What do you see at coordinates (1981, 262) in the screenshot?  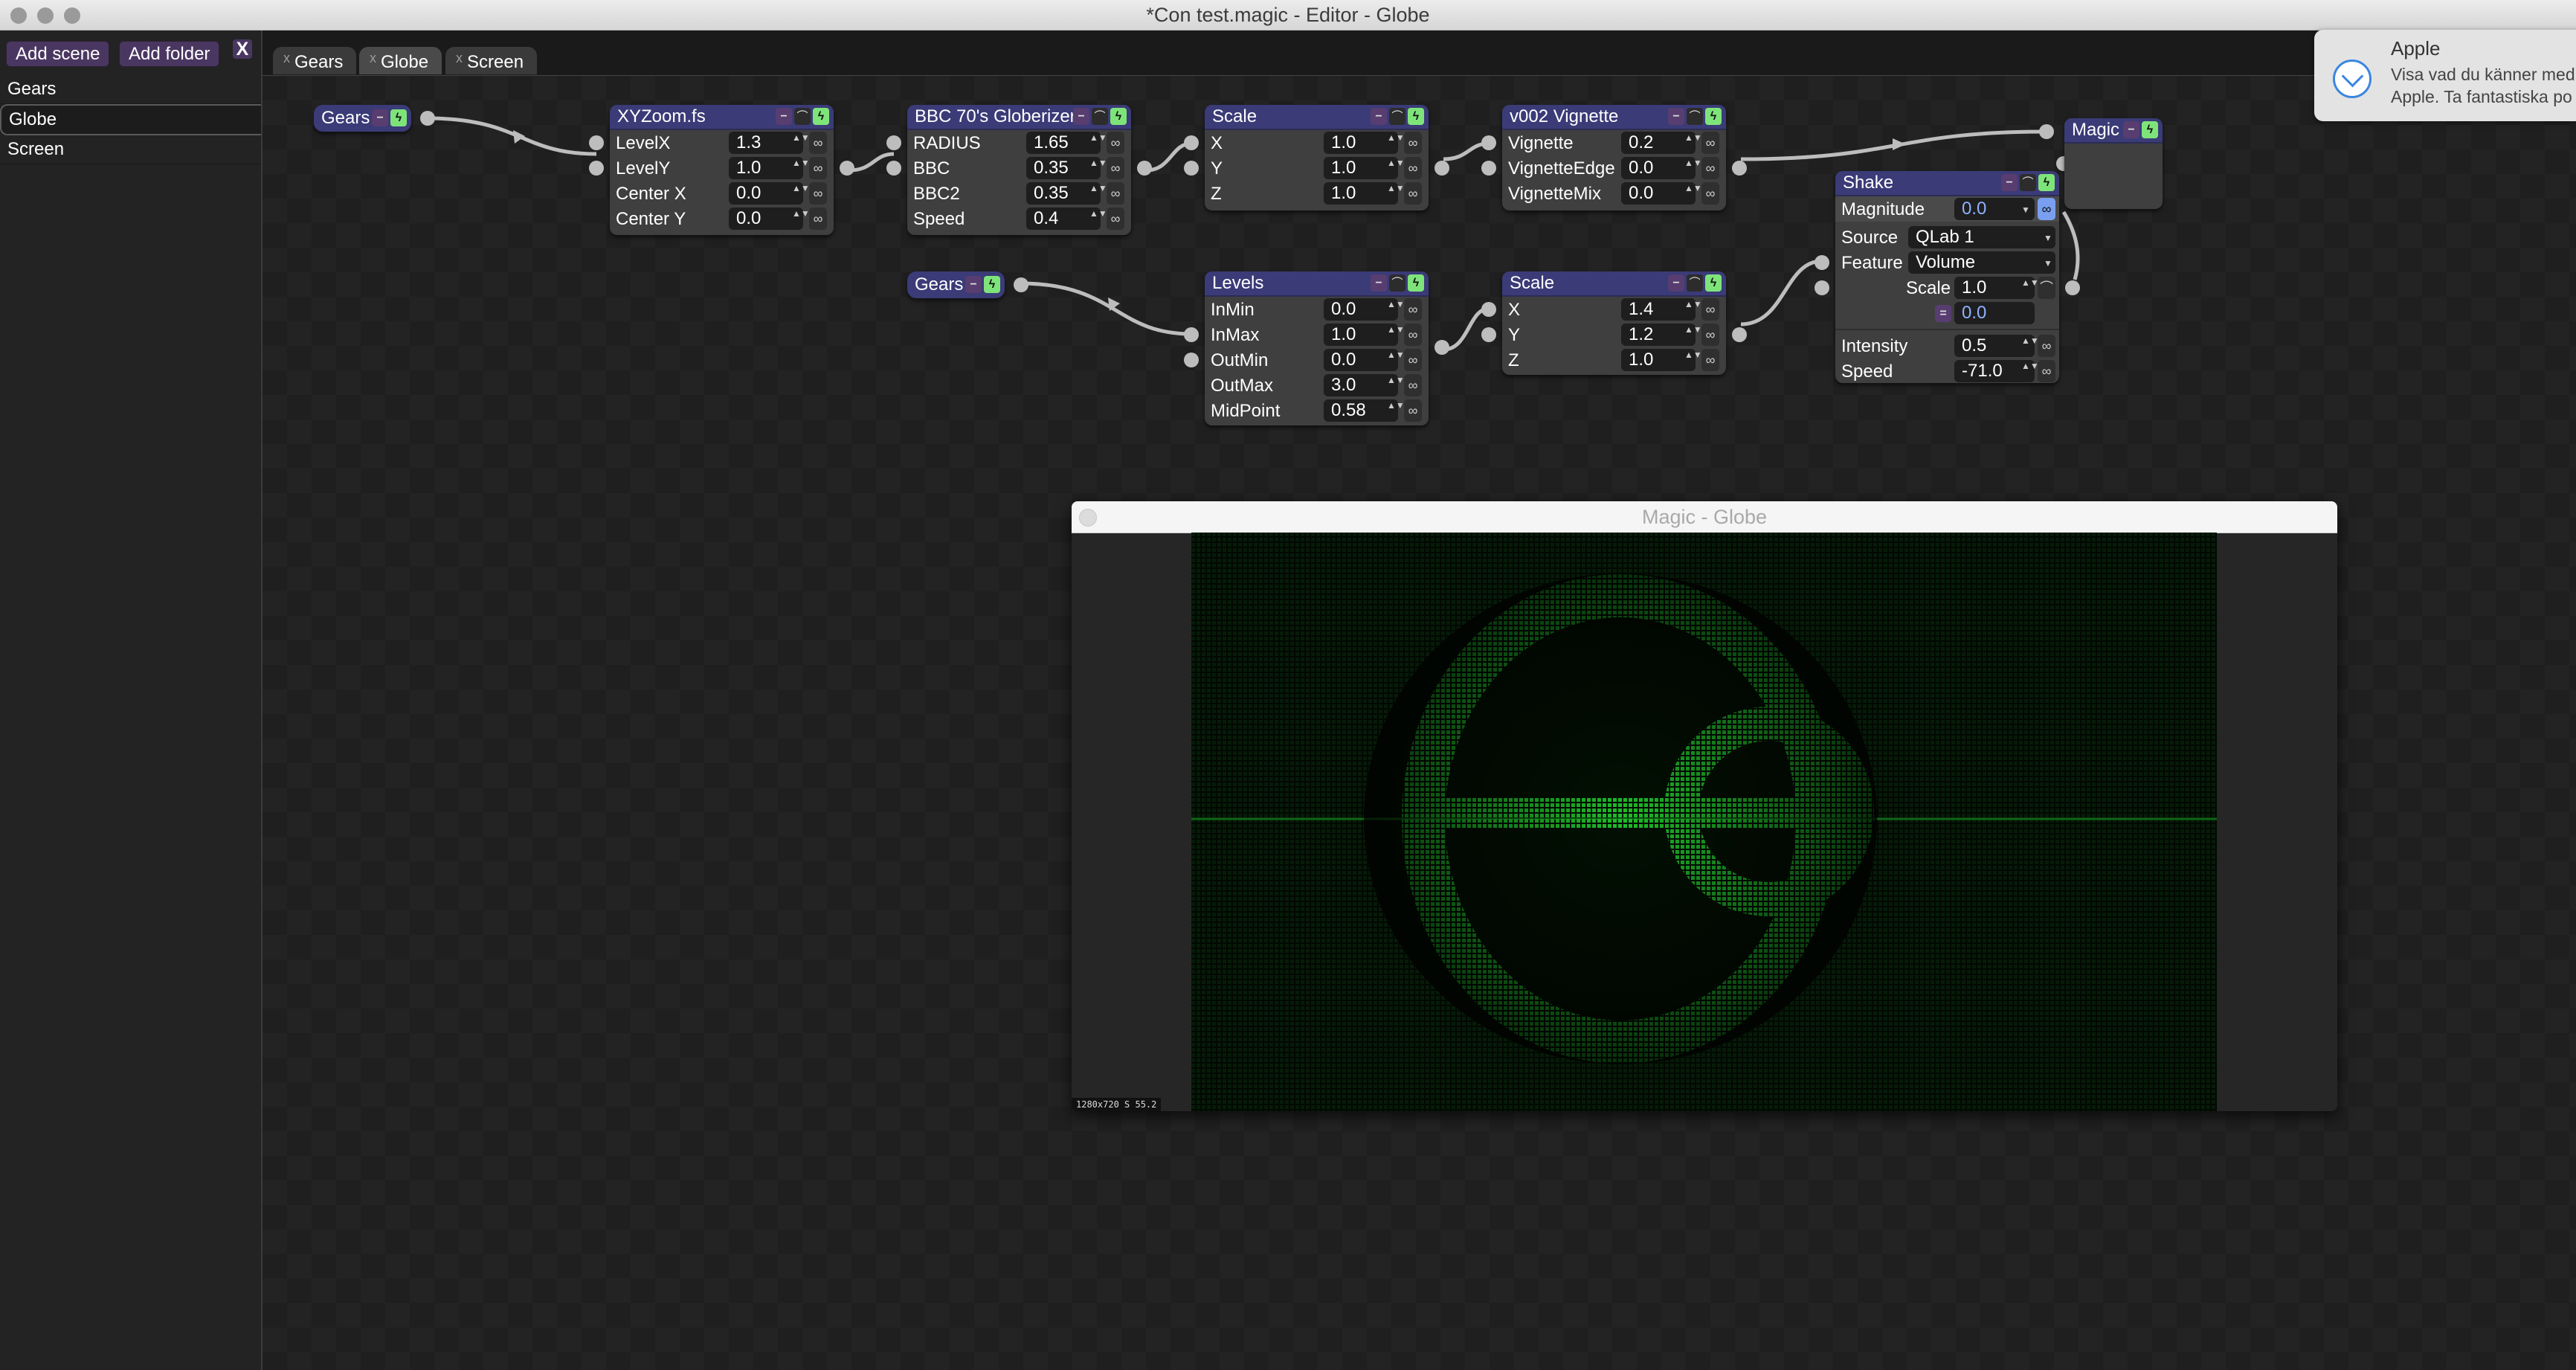 I see `feature-select: Volume` at bounding box center [1981, 262].